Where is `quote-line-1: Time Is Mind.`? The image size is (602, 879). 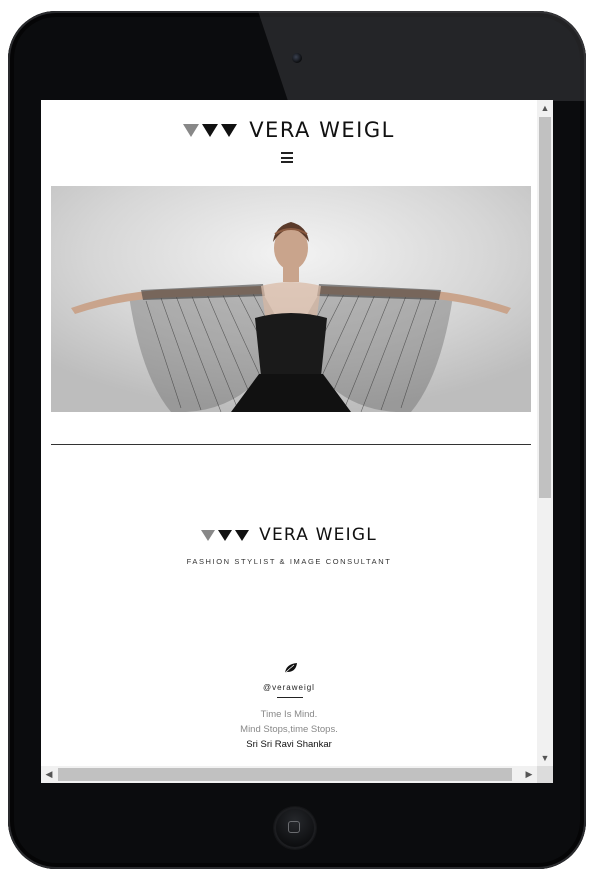
quote-line-1: Time Is Mind. is located at coordinates (289, 714).